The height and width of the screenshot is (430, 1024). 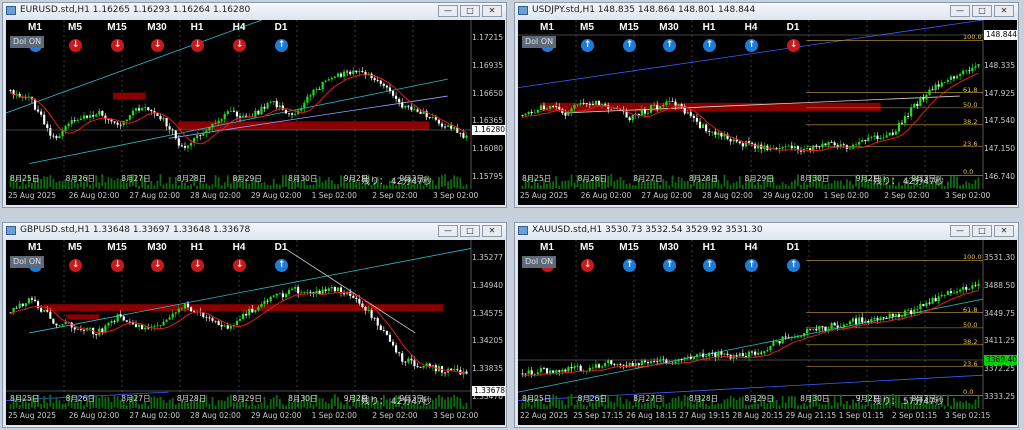 I want to click on time-tick: 22 Aug 2025, so click(x=544, y=415).